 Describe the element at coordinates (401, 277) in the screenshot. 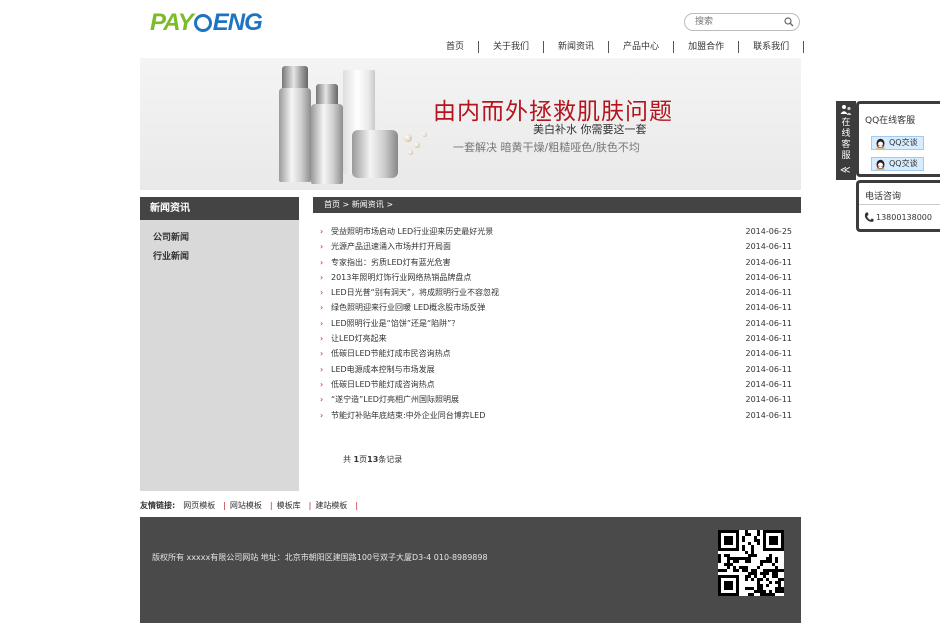

I see `news-title: 2013年照明灯饰行业网络热销品牌盘点` at that location.